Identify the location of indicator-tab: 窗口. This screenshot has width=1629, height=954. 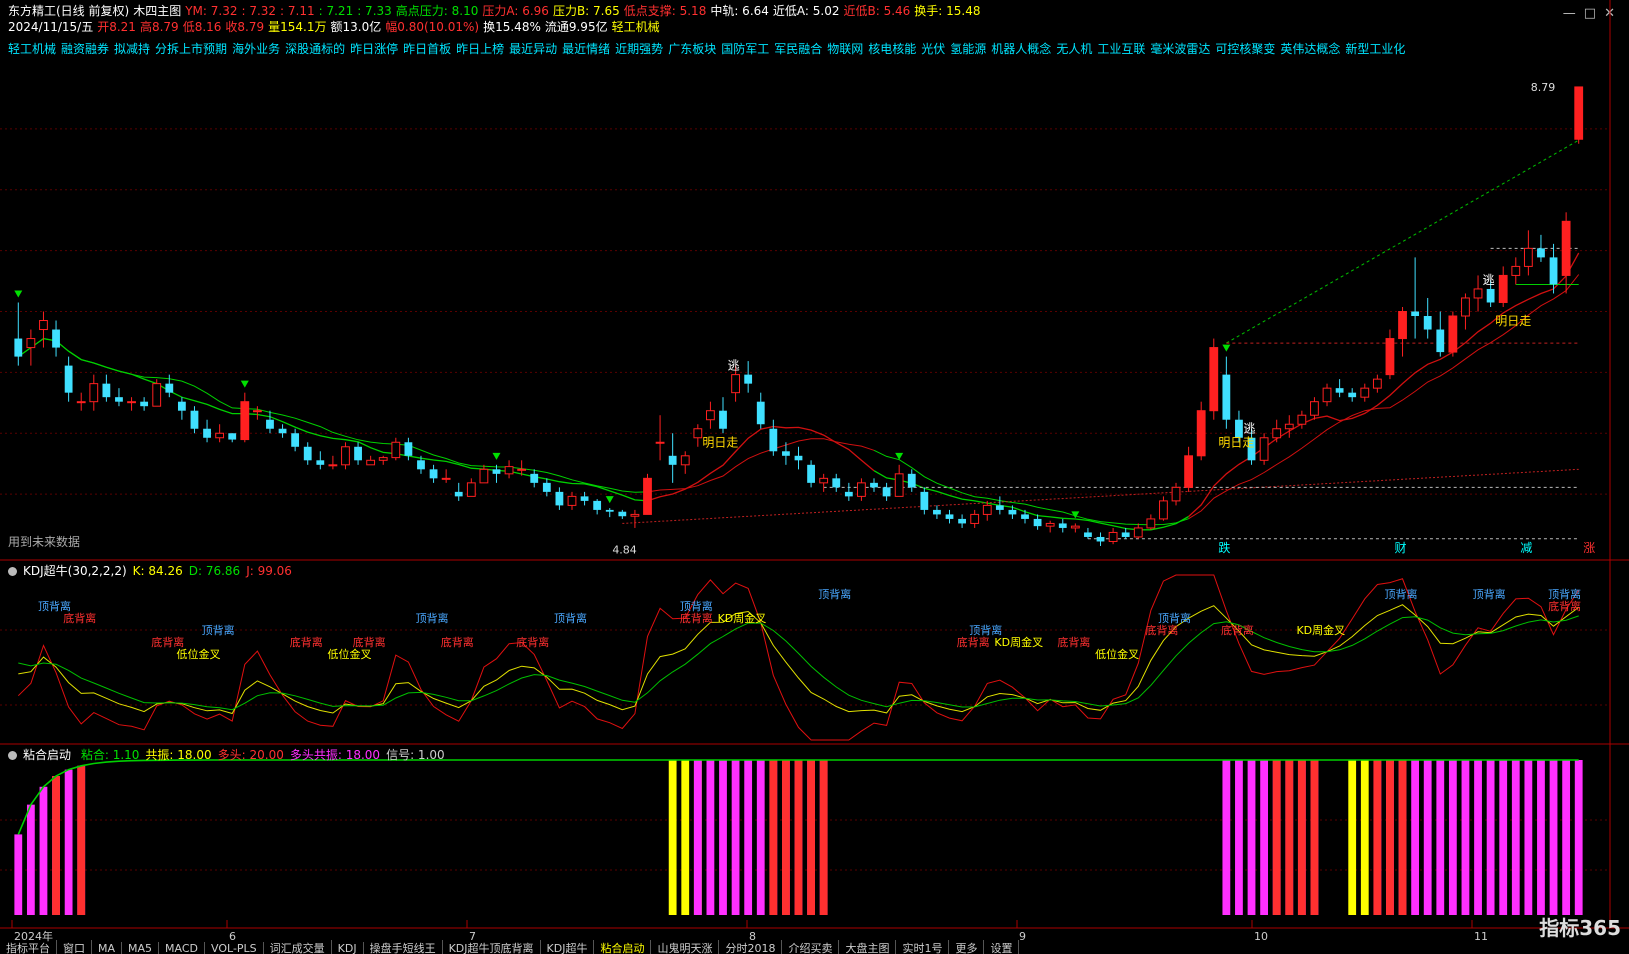
(74, 947).